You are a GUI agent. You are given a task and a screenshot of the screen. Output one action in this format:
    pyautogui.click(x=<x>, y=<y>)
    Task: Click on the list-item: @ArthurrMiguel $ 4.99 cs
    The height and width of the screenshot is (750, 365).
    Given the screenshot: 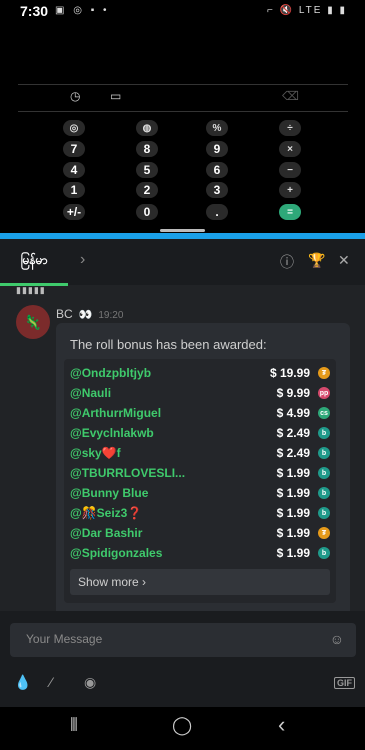 What is the action you would take?
    pyautogui.click(x=200, y=413)
    